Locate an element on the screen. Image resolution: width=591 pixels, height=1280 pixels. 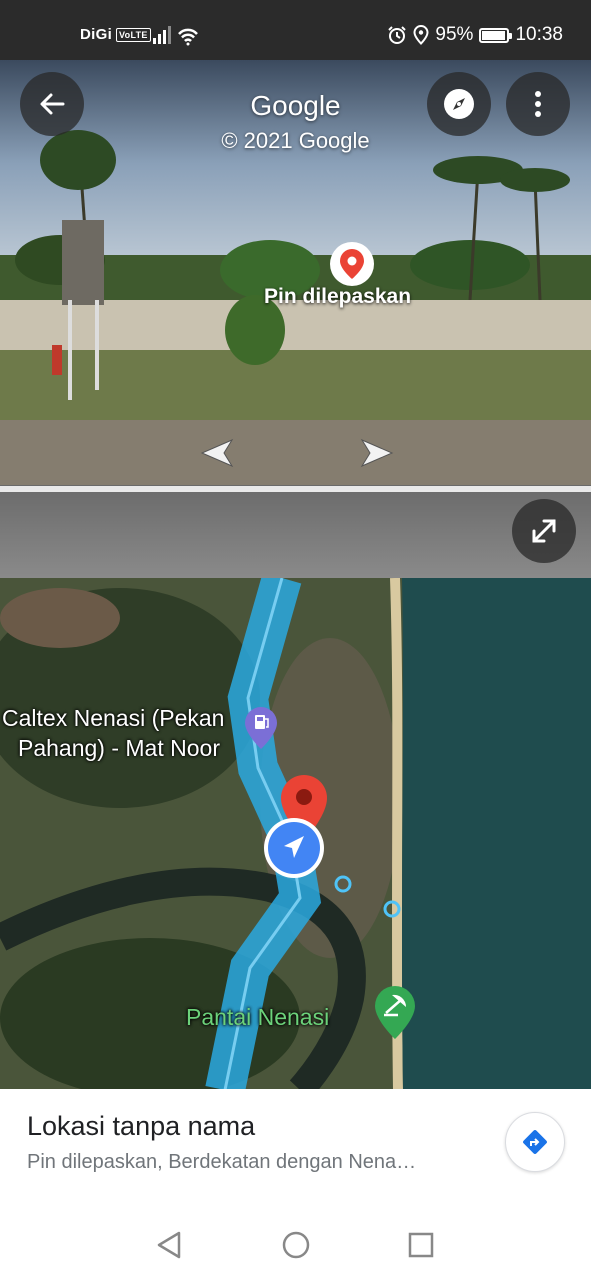
expand-button is located at coordinates (544, 531).